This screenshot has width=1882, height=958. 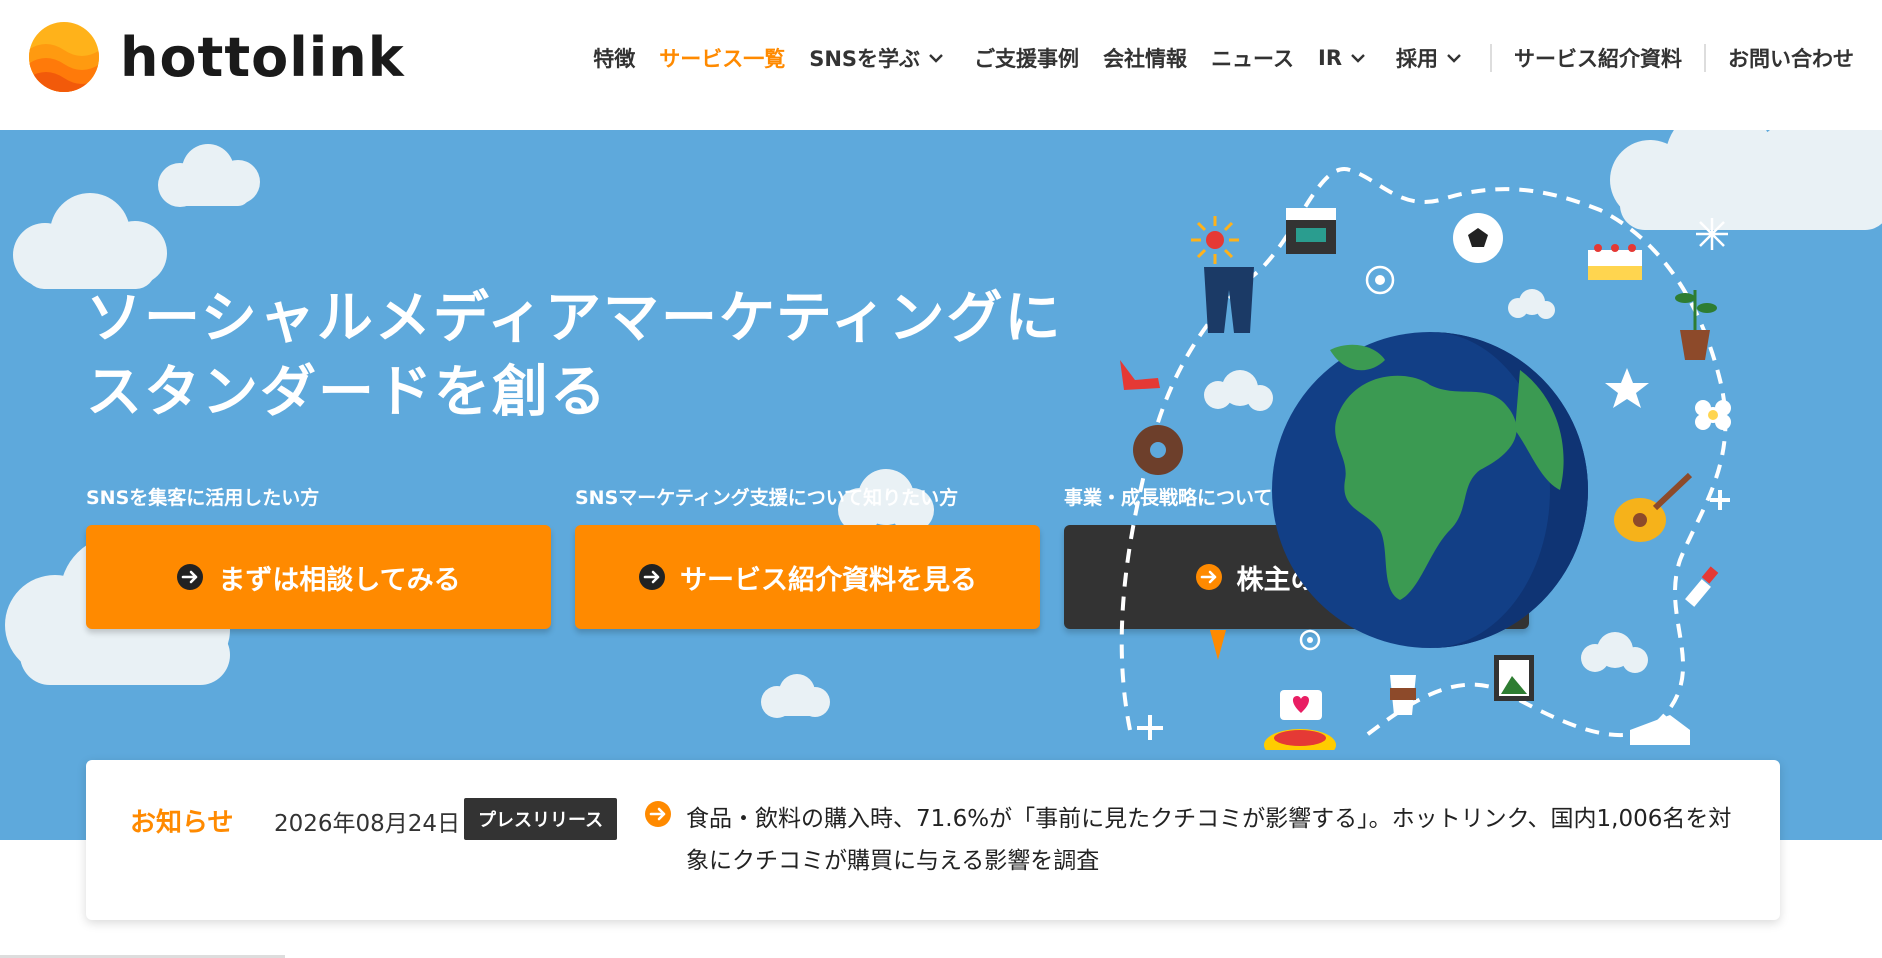 What do you see at coordinates (1158, 450) in the screenshot?
I see `donut-icon` at bounding box center [1158, 450].